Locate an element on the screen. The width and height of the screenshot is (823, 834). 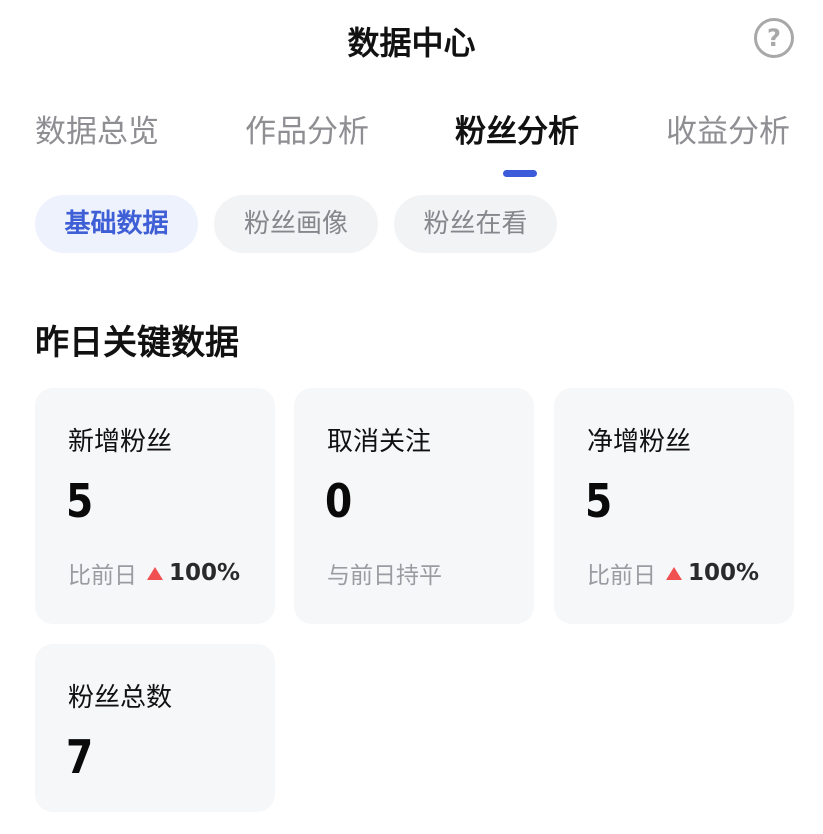
stat-card-label: 粉丝总数 is located at coordinates (120, 698).